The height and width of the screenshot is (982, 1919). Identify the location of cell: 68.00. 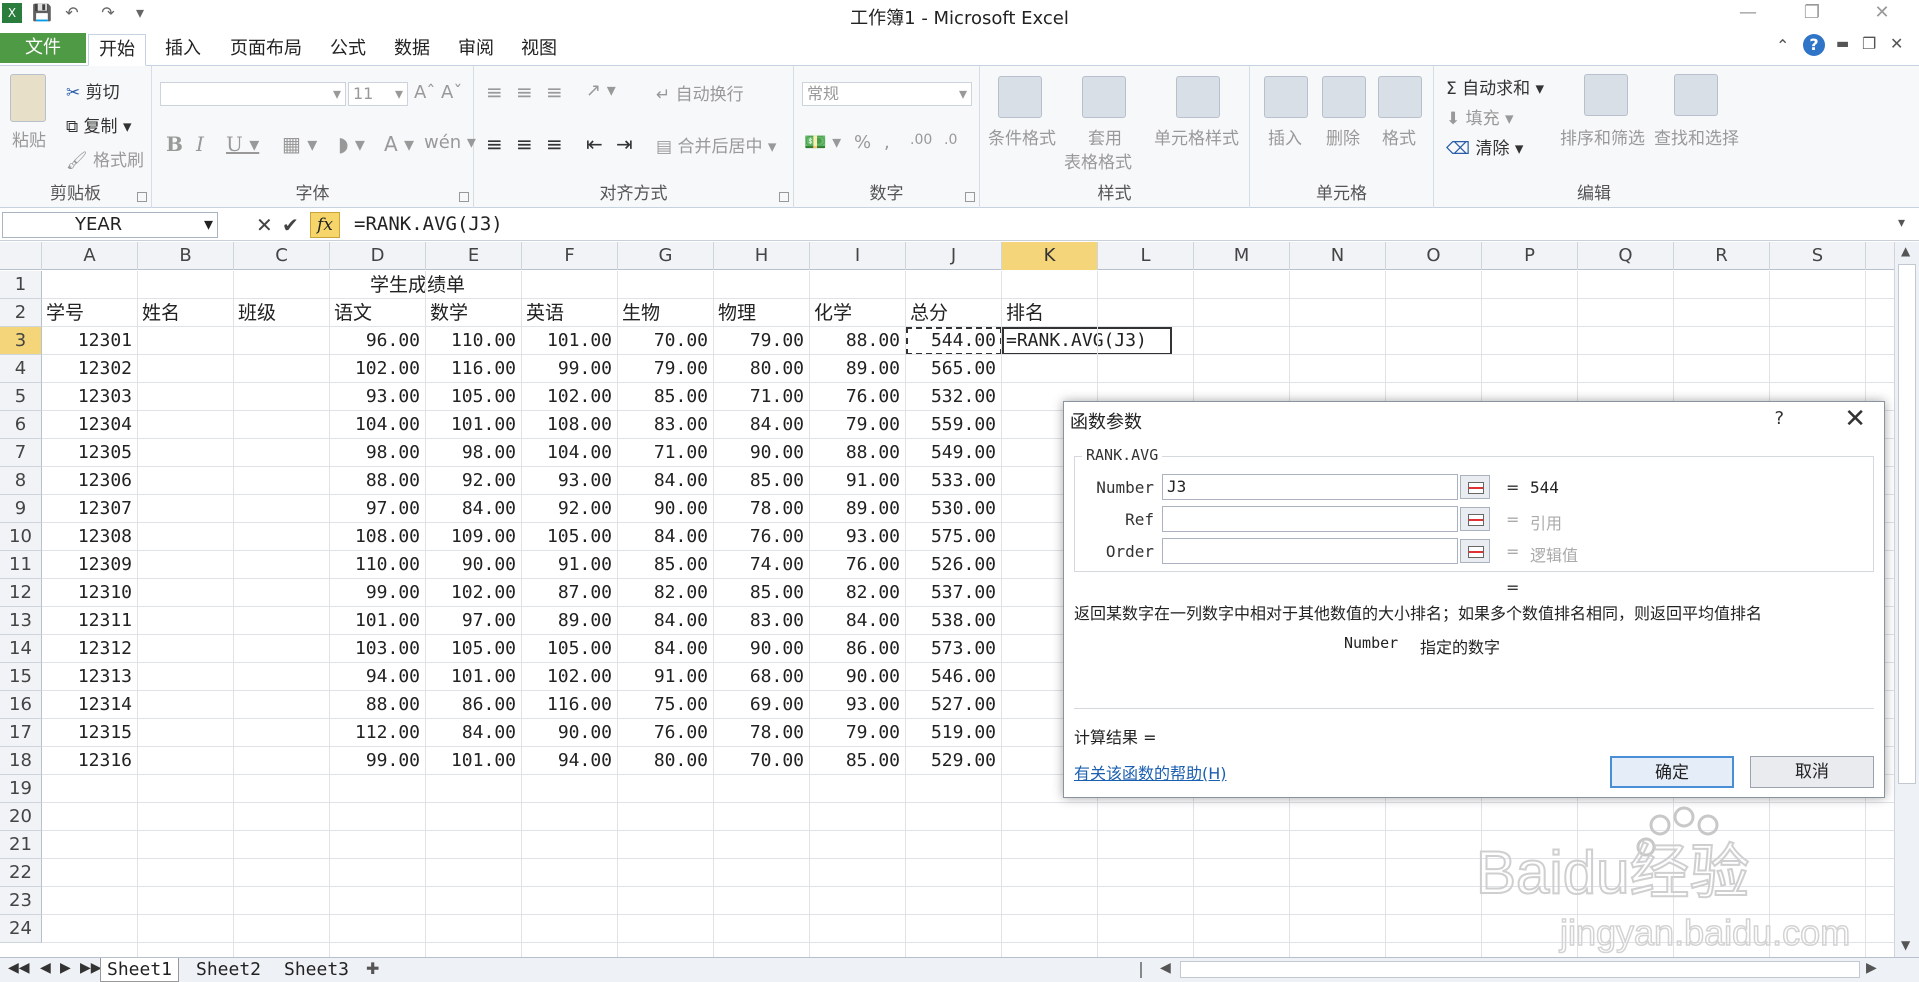
(762, 677).